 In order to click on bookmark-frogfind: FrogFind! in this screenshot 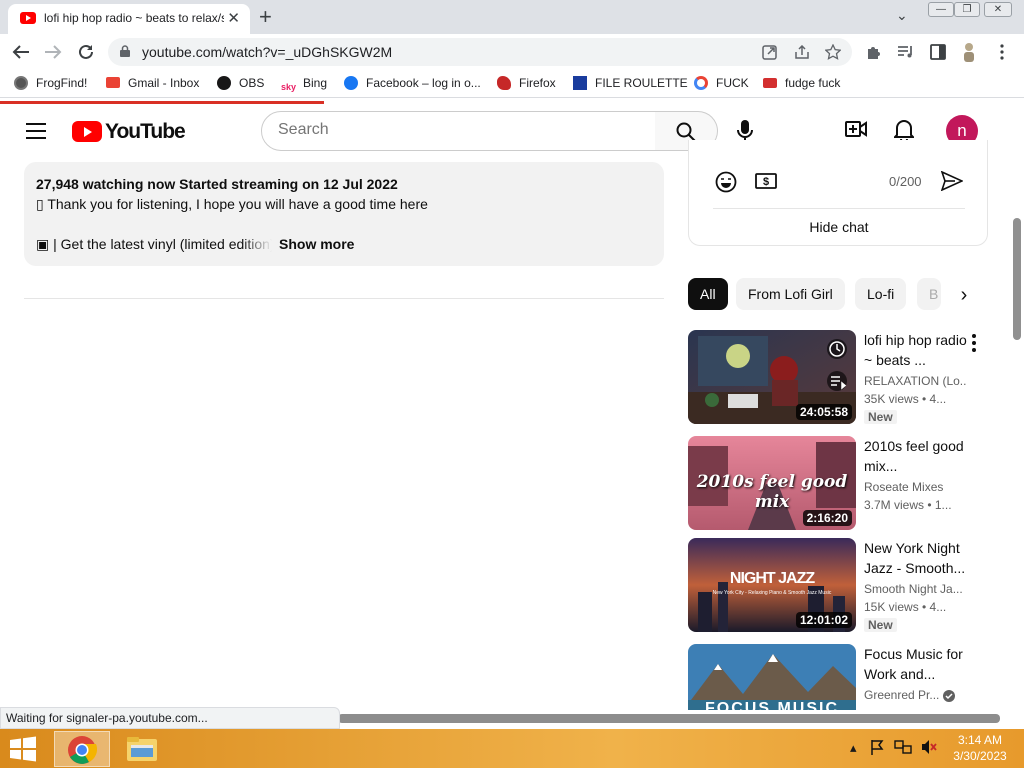, I will do `click(50, 83)`.